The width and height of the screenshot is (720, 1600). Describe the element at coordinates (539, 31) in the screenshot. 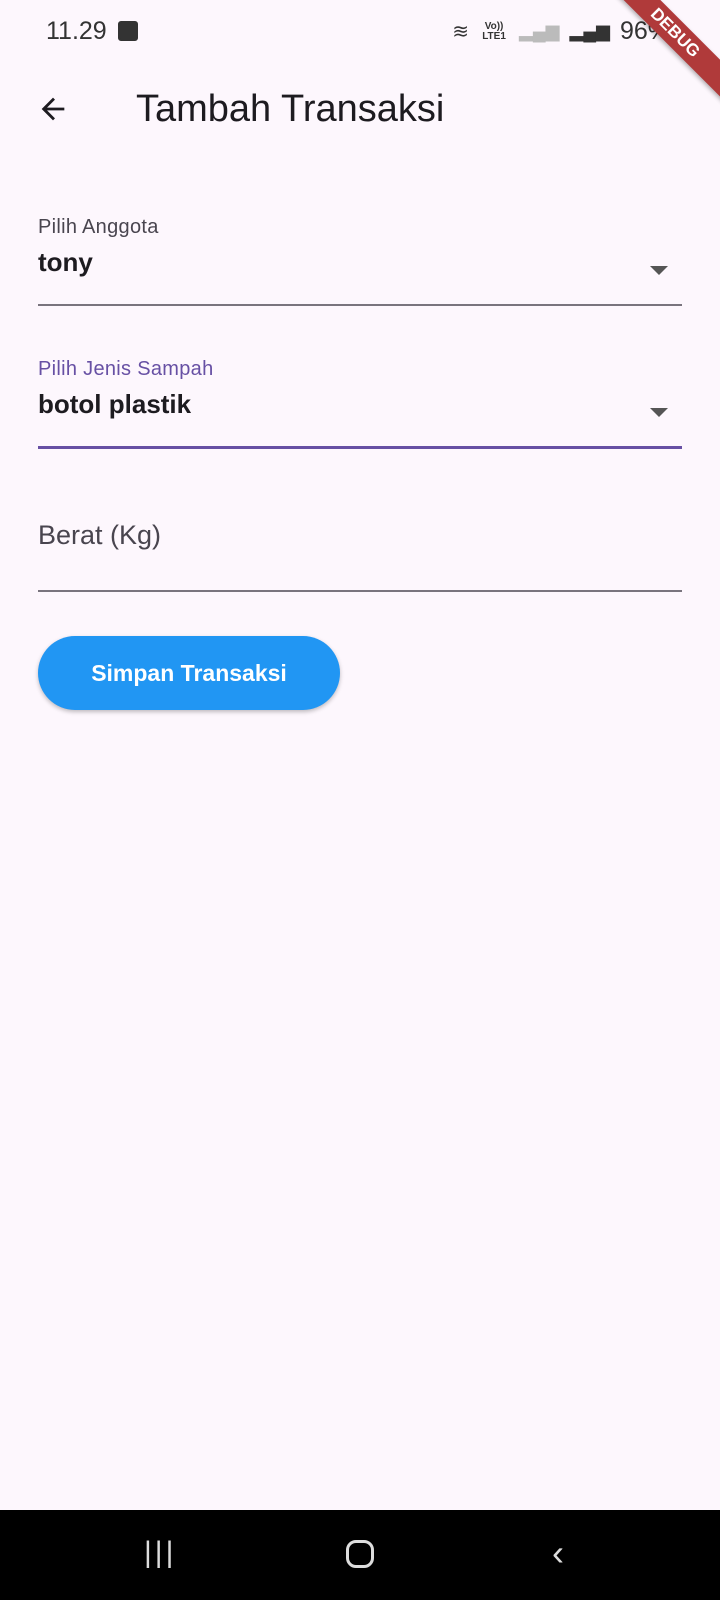

I see `signal-icon: ▂▄▆` at that location.